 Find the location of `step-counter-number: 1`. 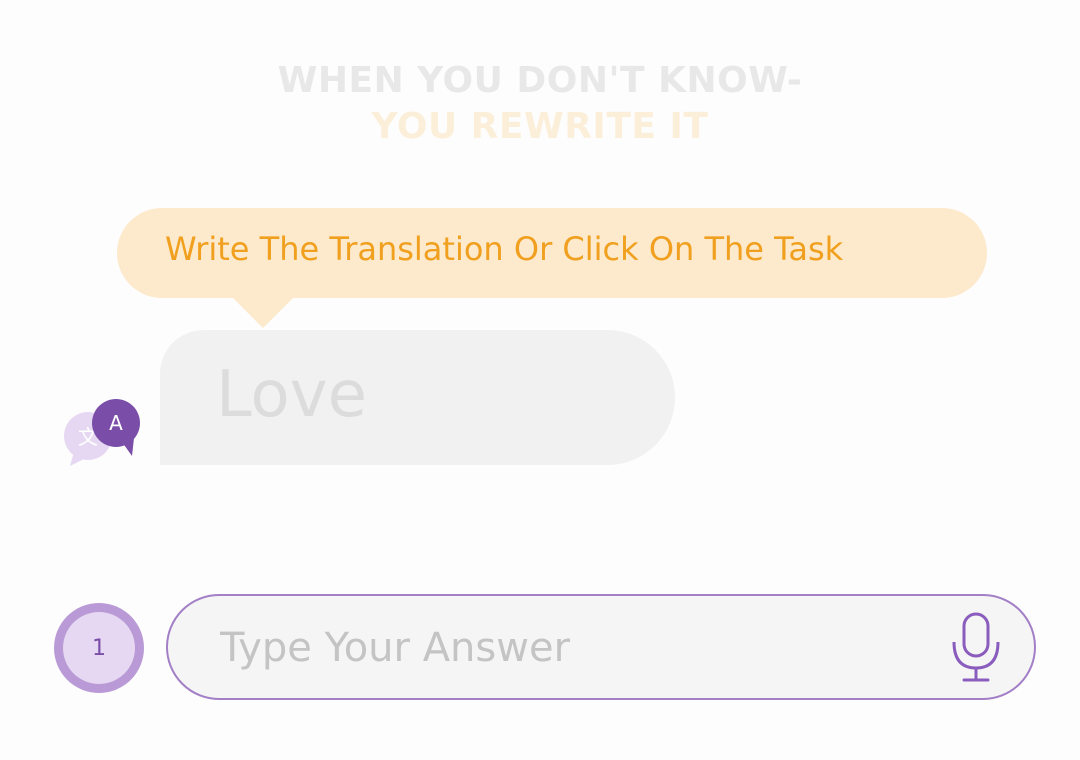

step-counter-number: 1 is located at coordinates (99, 648).